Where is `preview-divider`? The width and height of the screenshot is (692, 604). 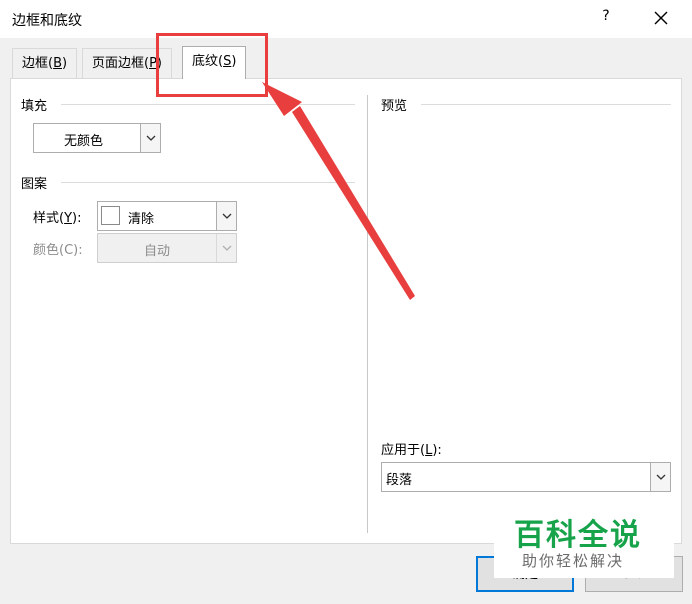 preview-divider is located at coordinates (546, 104).